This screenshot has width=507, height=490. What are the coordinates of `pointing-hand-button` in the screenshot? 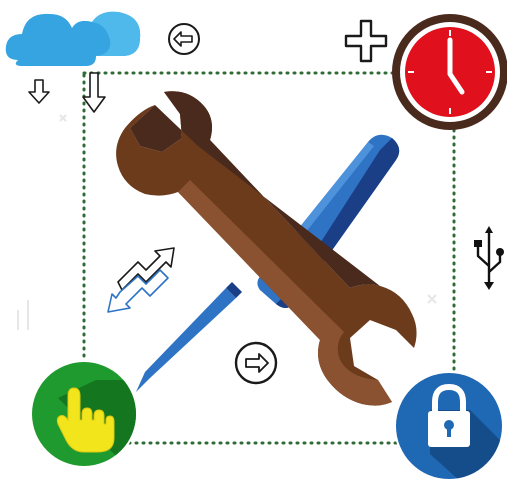 It's located at (90, 415).